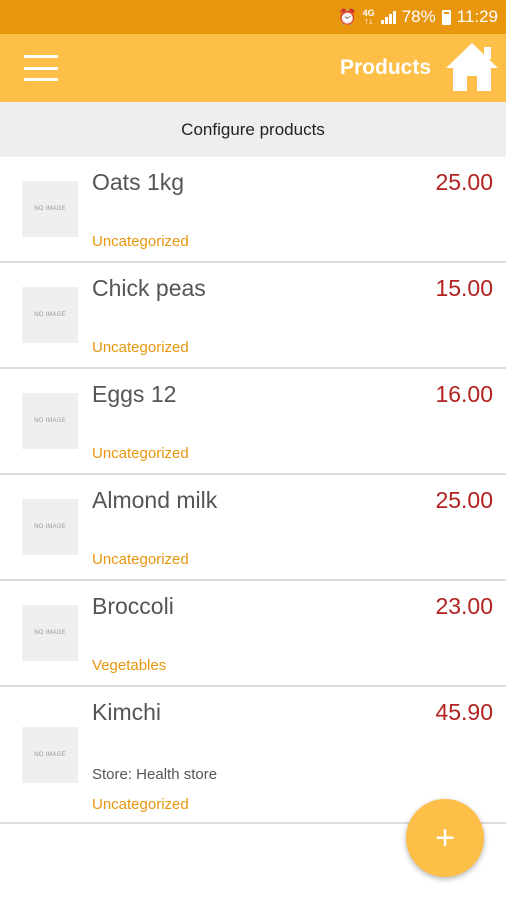 This screenshot has width=506, height=900. I want to click on product-name: Kimchi, so click(127, 712).